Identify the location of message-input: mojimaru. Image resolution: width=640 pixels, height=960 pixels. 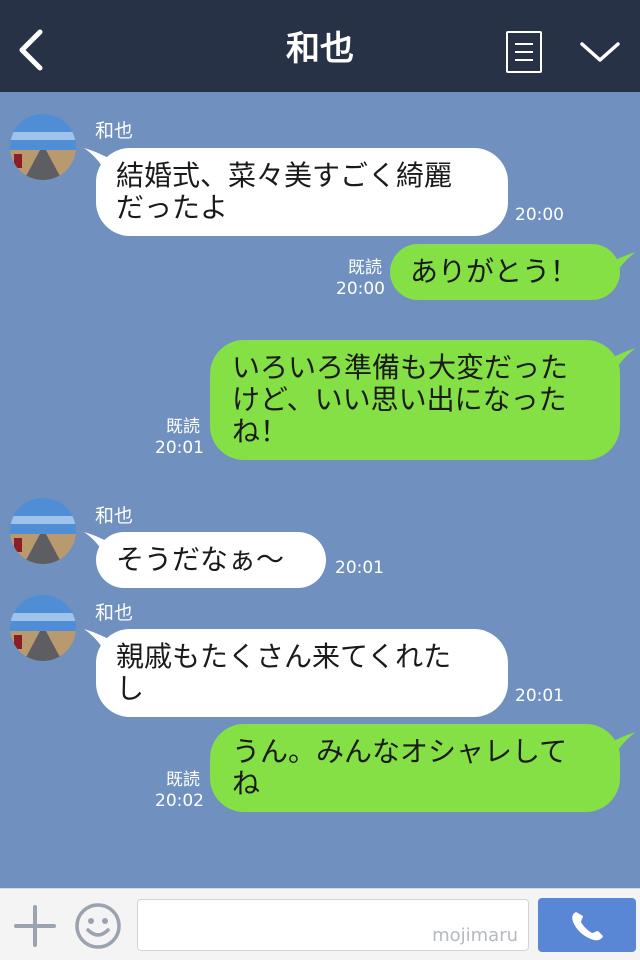
(333, 925).